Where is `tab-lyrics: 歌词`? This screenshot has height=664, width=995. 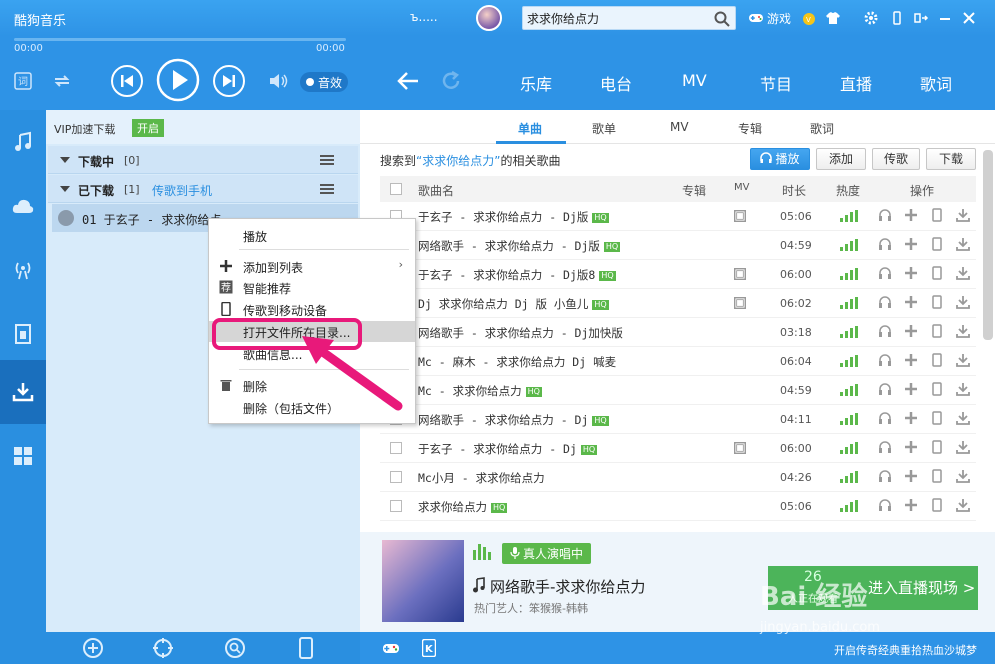
tab-lyrics: 歌词 is located at coordinates (822, 128).